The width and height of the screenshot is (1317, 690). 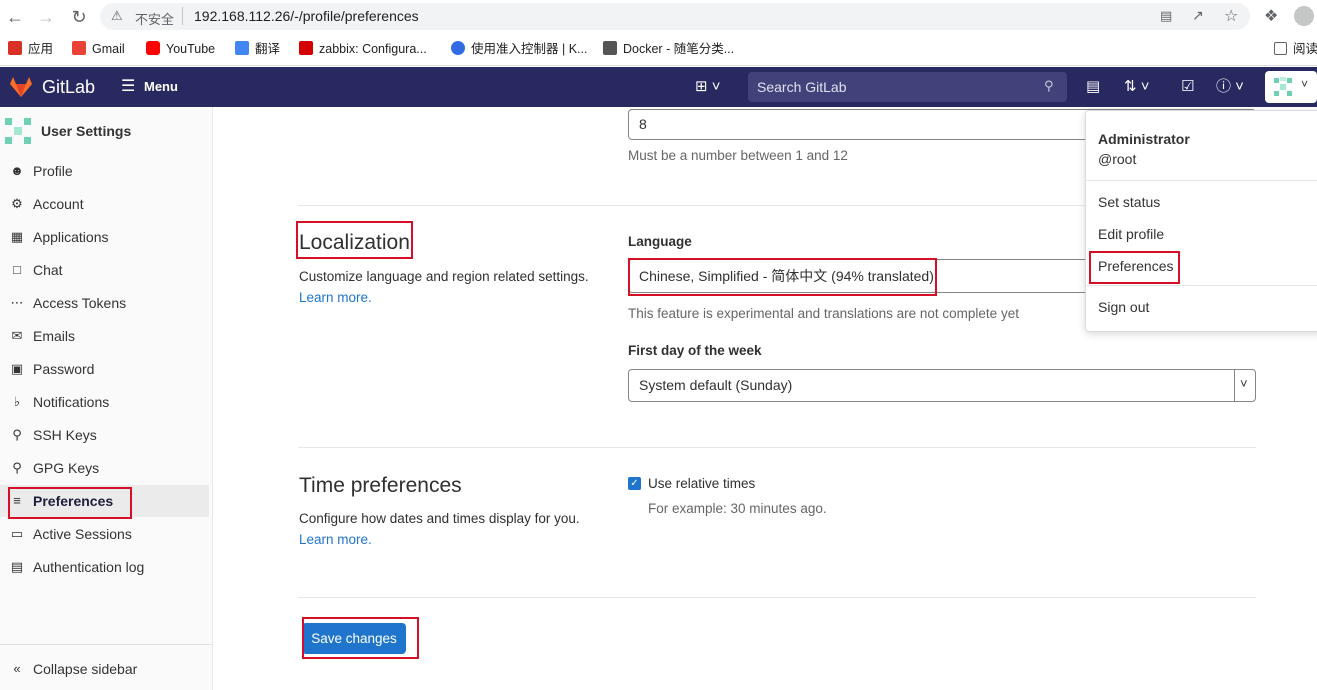 What do you see at coordinates (802, 87) in the screenshot?
I see `search-input: Search GitLab` at bounding box center [802, 87].